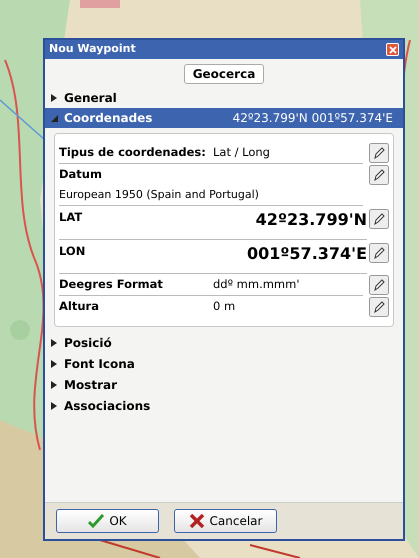 Image resolution: width=419 pixels, height=558 pixels. Describe the element at coordinates (225, 521) in the screenshot. I see `cancel-button: Cancelar` at that location.